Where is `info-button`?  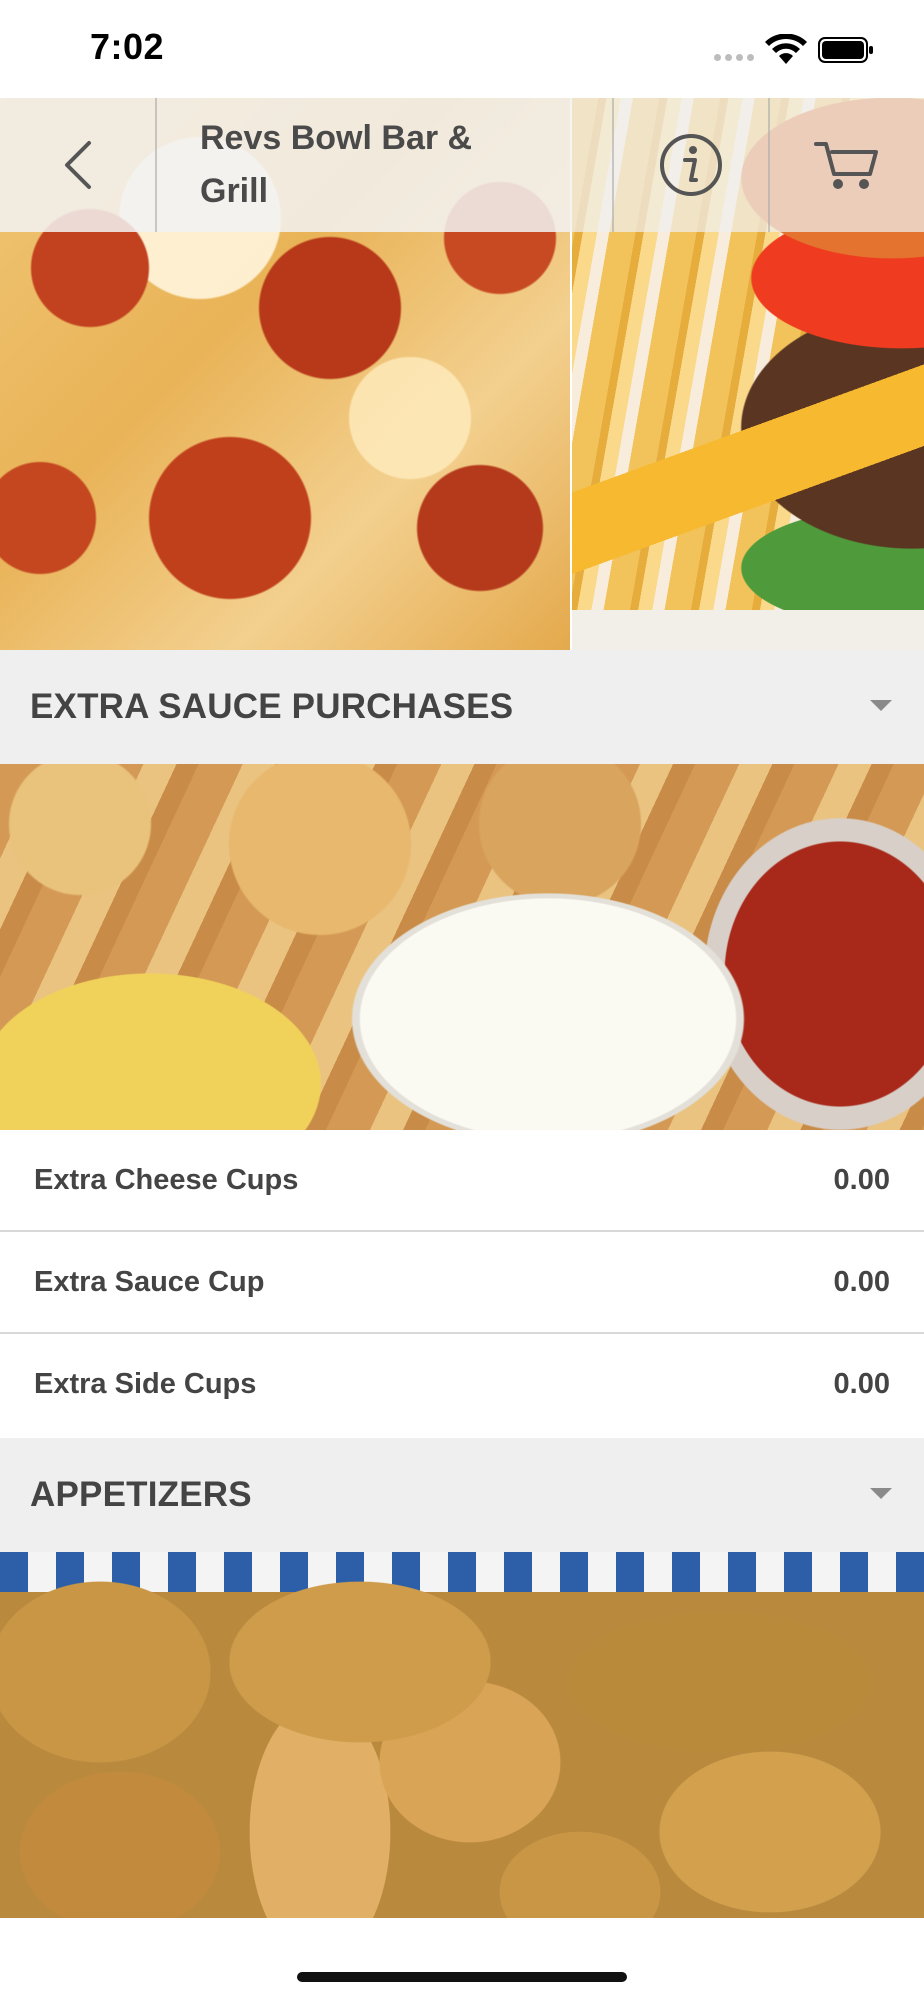
info-button is located at coordinates (691, 165).